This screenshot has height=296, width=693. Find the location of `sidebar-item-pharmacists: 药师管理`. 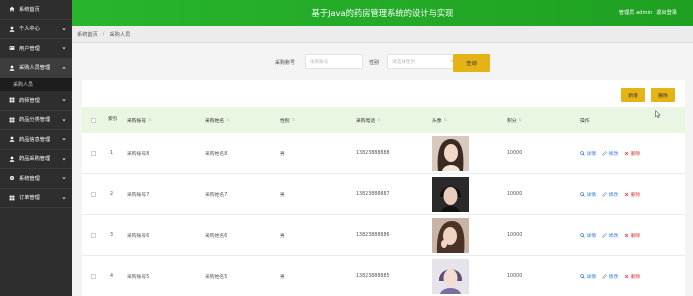

sidebar-item-pharmacists: 药师管理 is located at coordinates (36, 101).